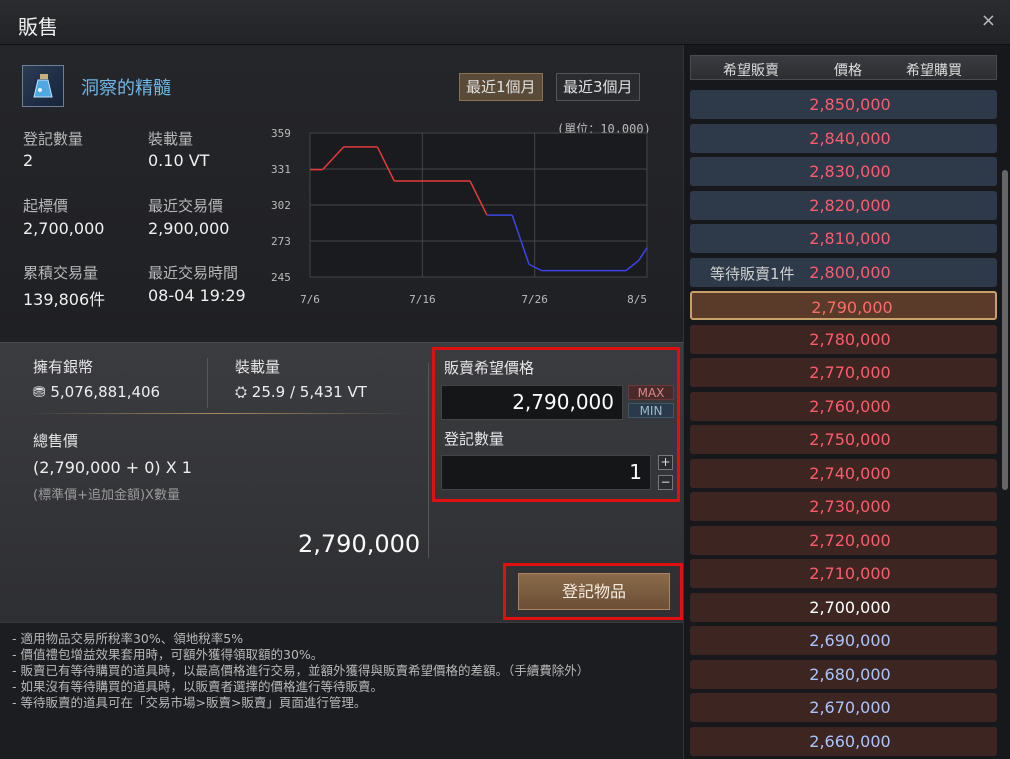  I want to click on pending-sell-count: 等待販賣1件, so click(752, 273).